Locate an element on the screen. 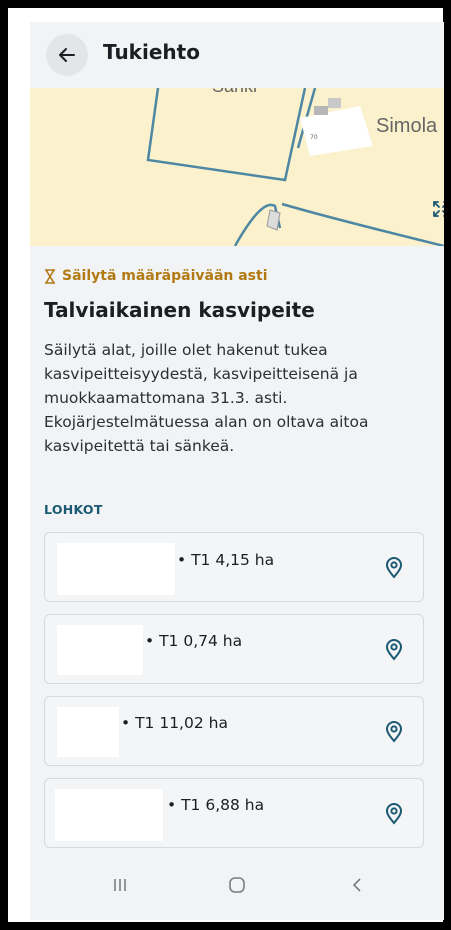 The width and height of the screenshot is (451, 930). arrow-left-icon is located at coordinates (67, 55).